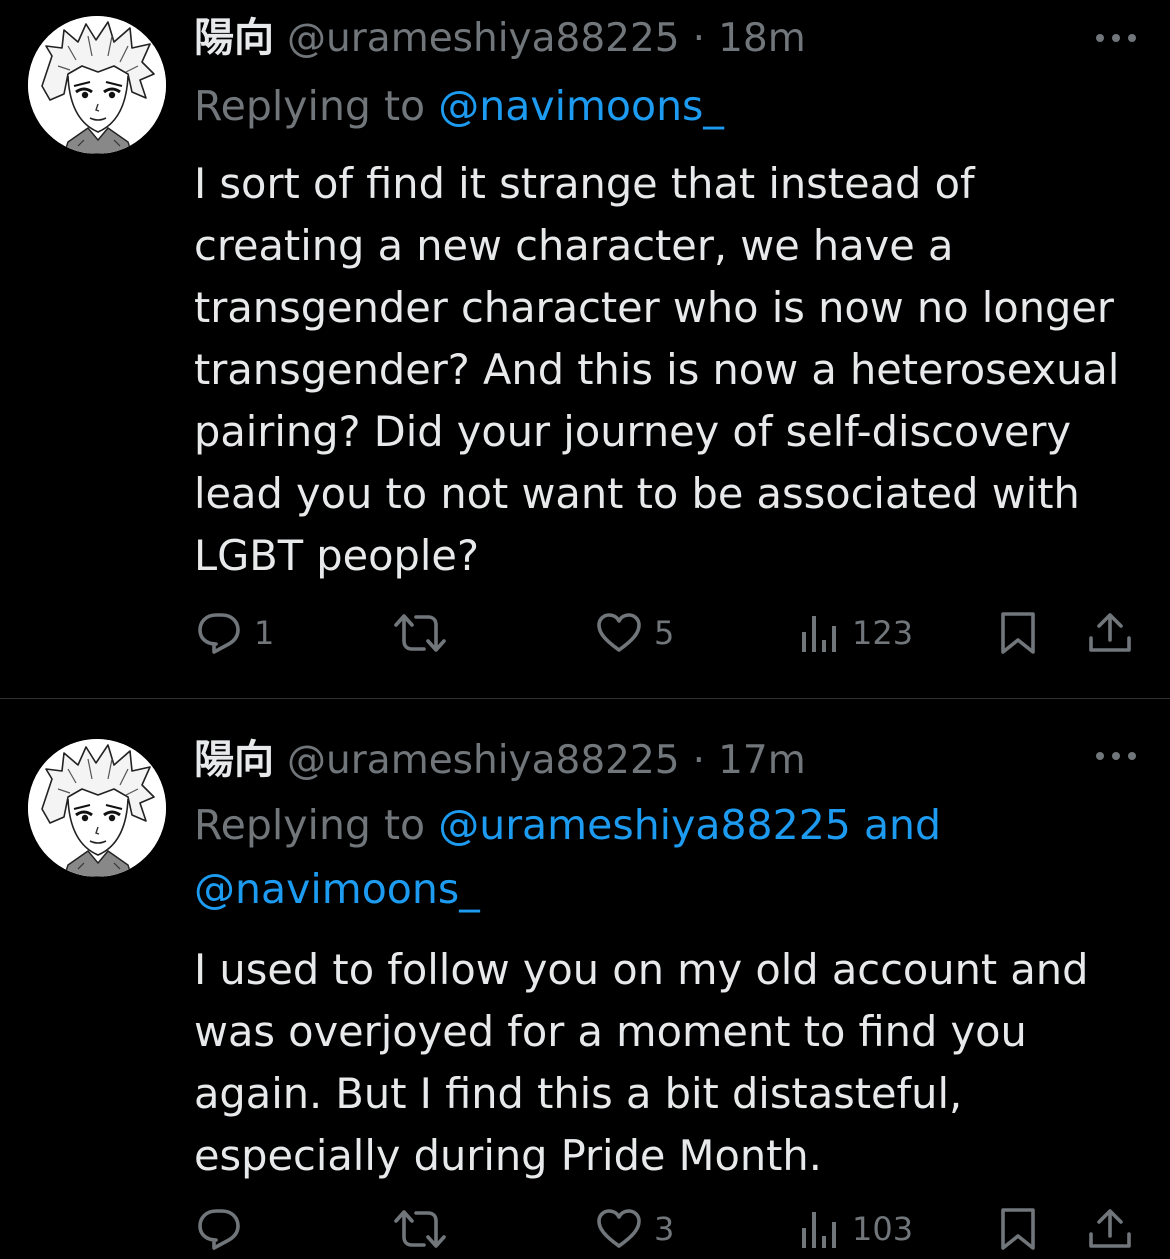 The width and height of the screenshot is (1170, 1259). Describe the element at coordinates (664, 633) in the screenshot. I see `like-count: 5` at that location.